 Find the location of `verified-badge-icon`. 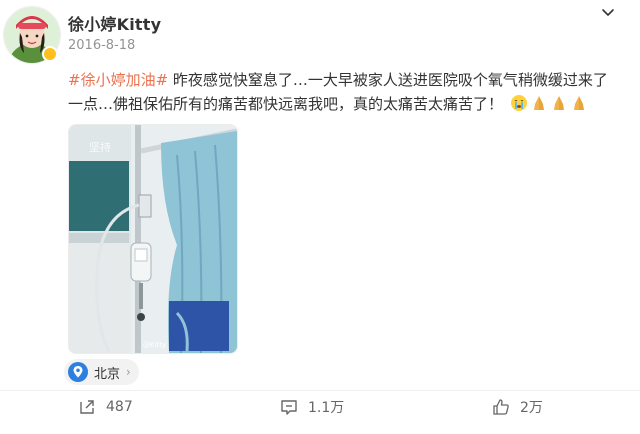

verified-badge-icon is located at coordinates (50, 54).